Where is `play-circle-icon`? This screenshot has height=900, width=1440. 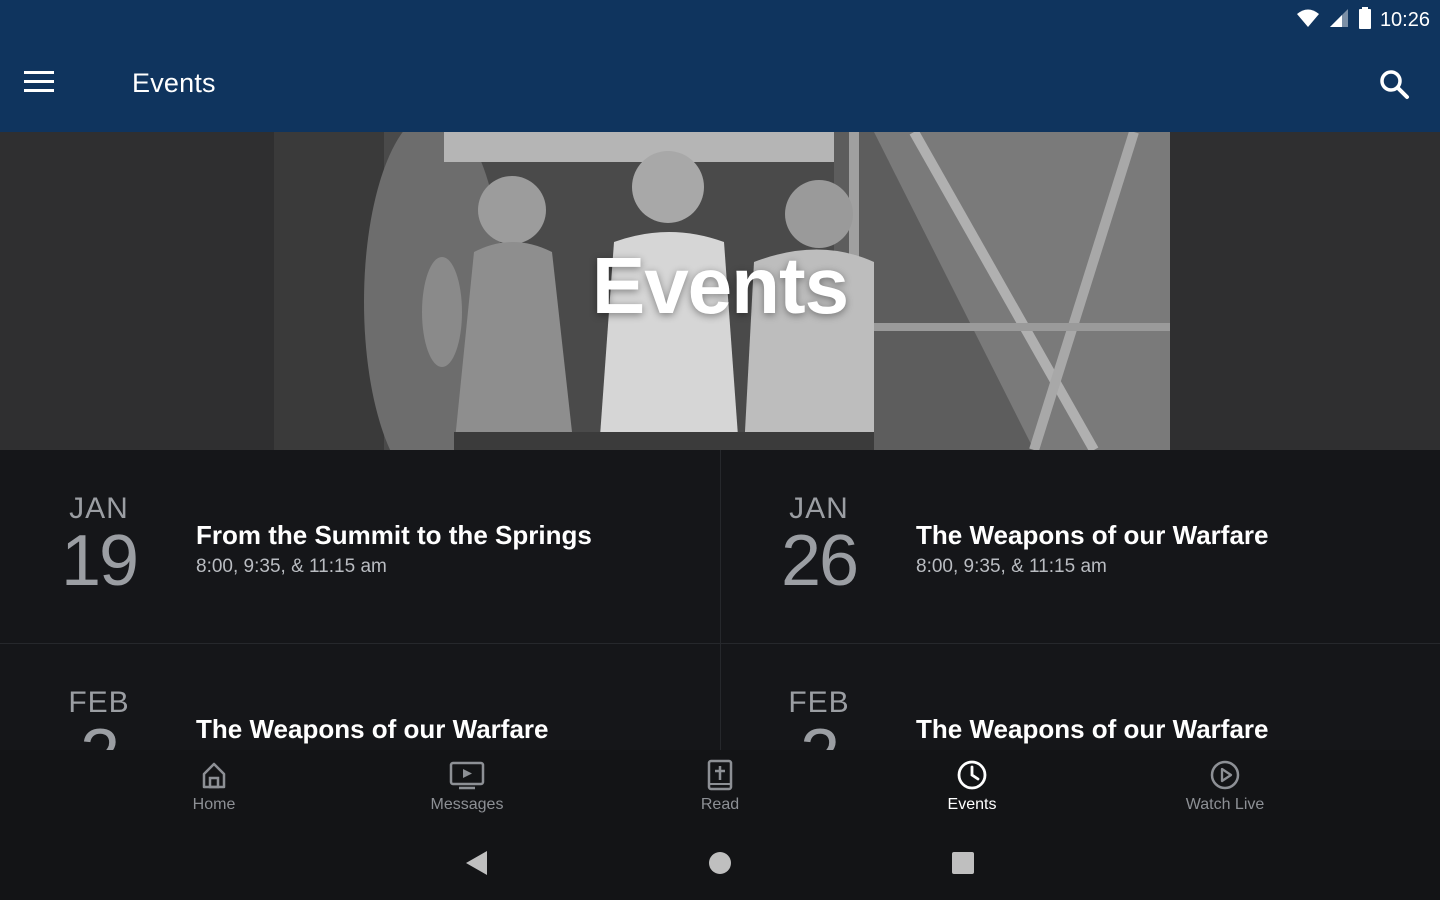
play-circle-icon is located at coordinates (1225, 775).